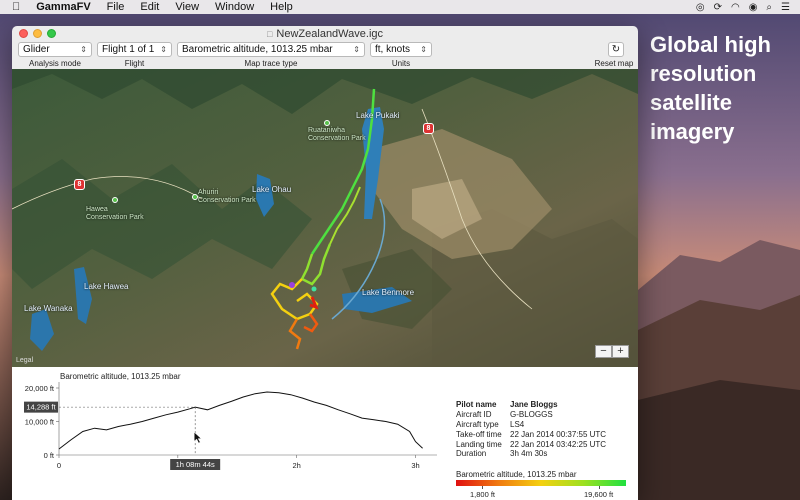  Describe the element at coordinates (59, 465) in the screenshot. I see `x-tick-label: 0` at that location.